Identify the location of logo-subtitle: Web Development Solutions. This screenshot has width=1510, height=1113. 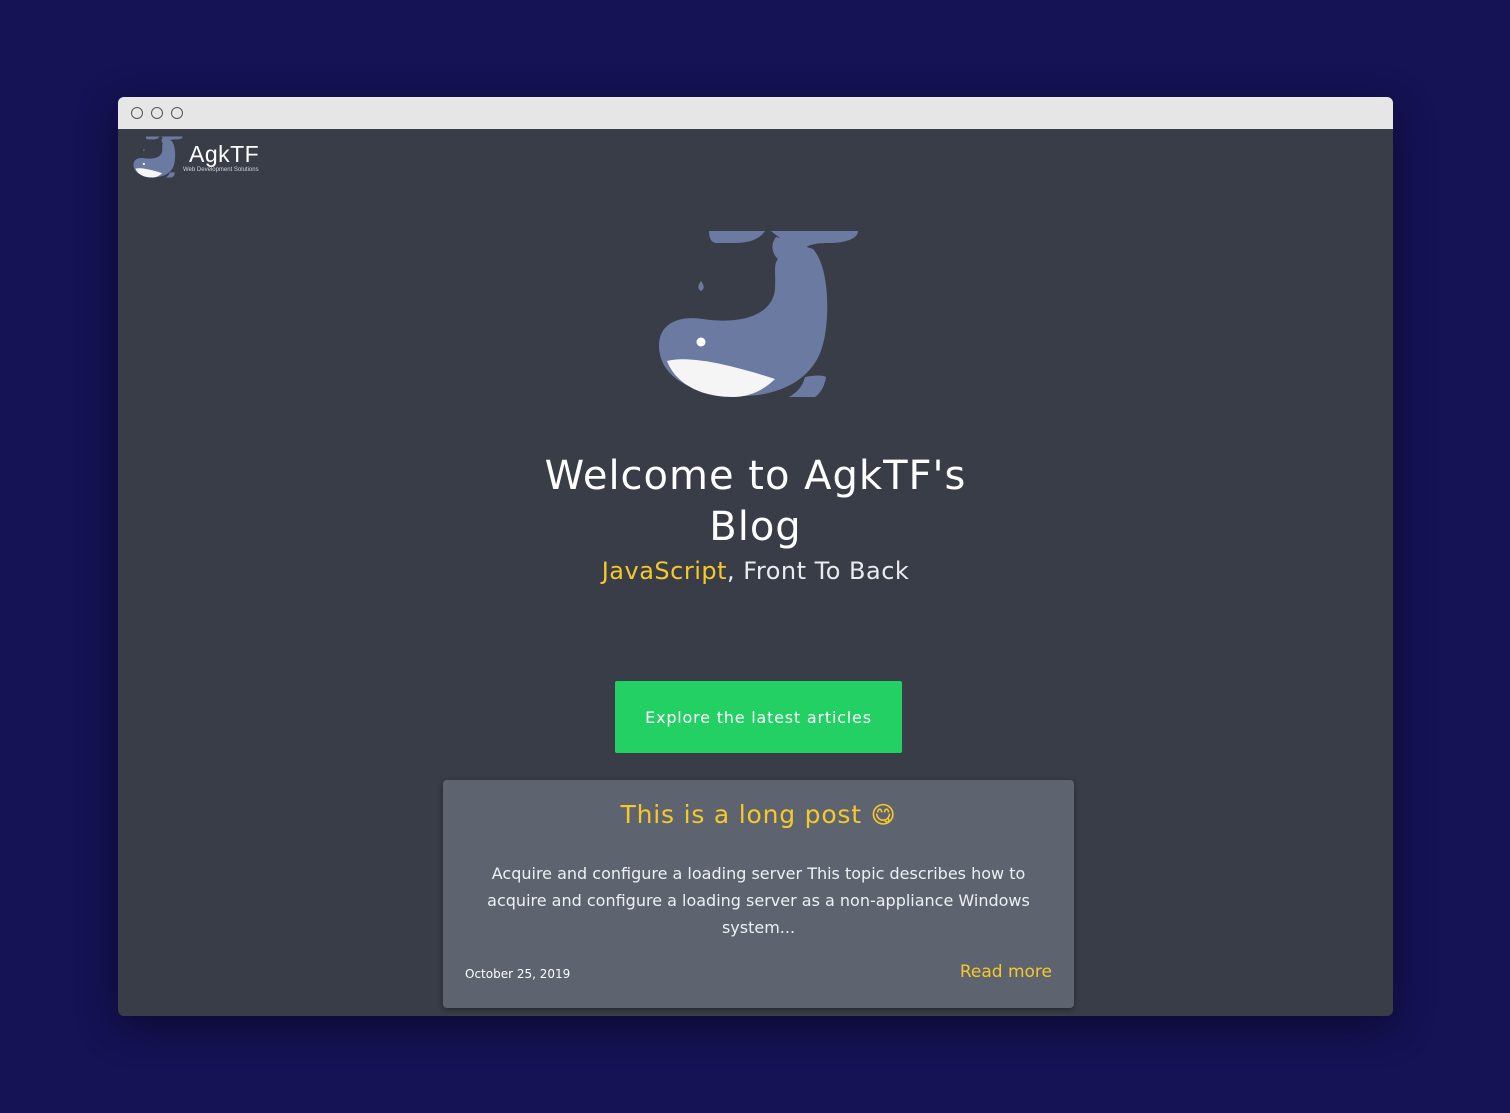
(221, 170).